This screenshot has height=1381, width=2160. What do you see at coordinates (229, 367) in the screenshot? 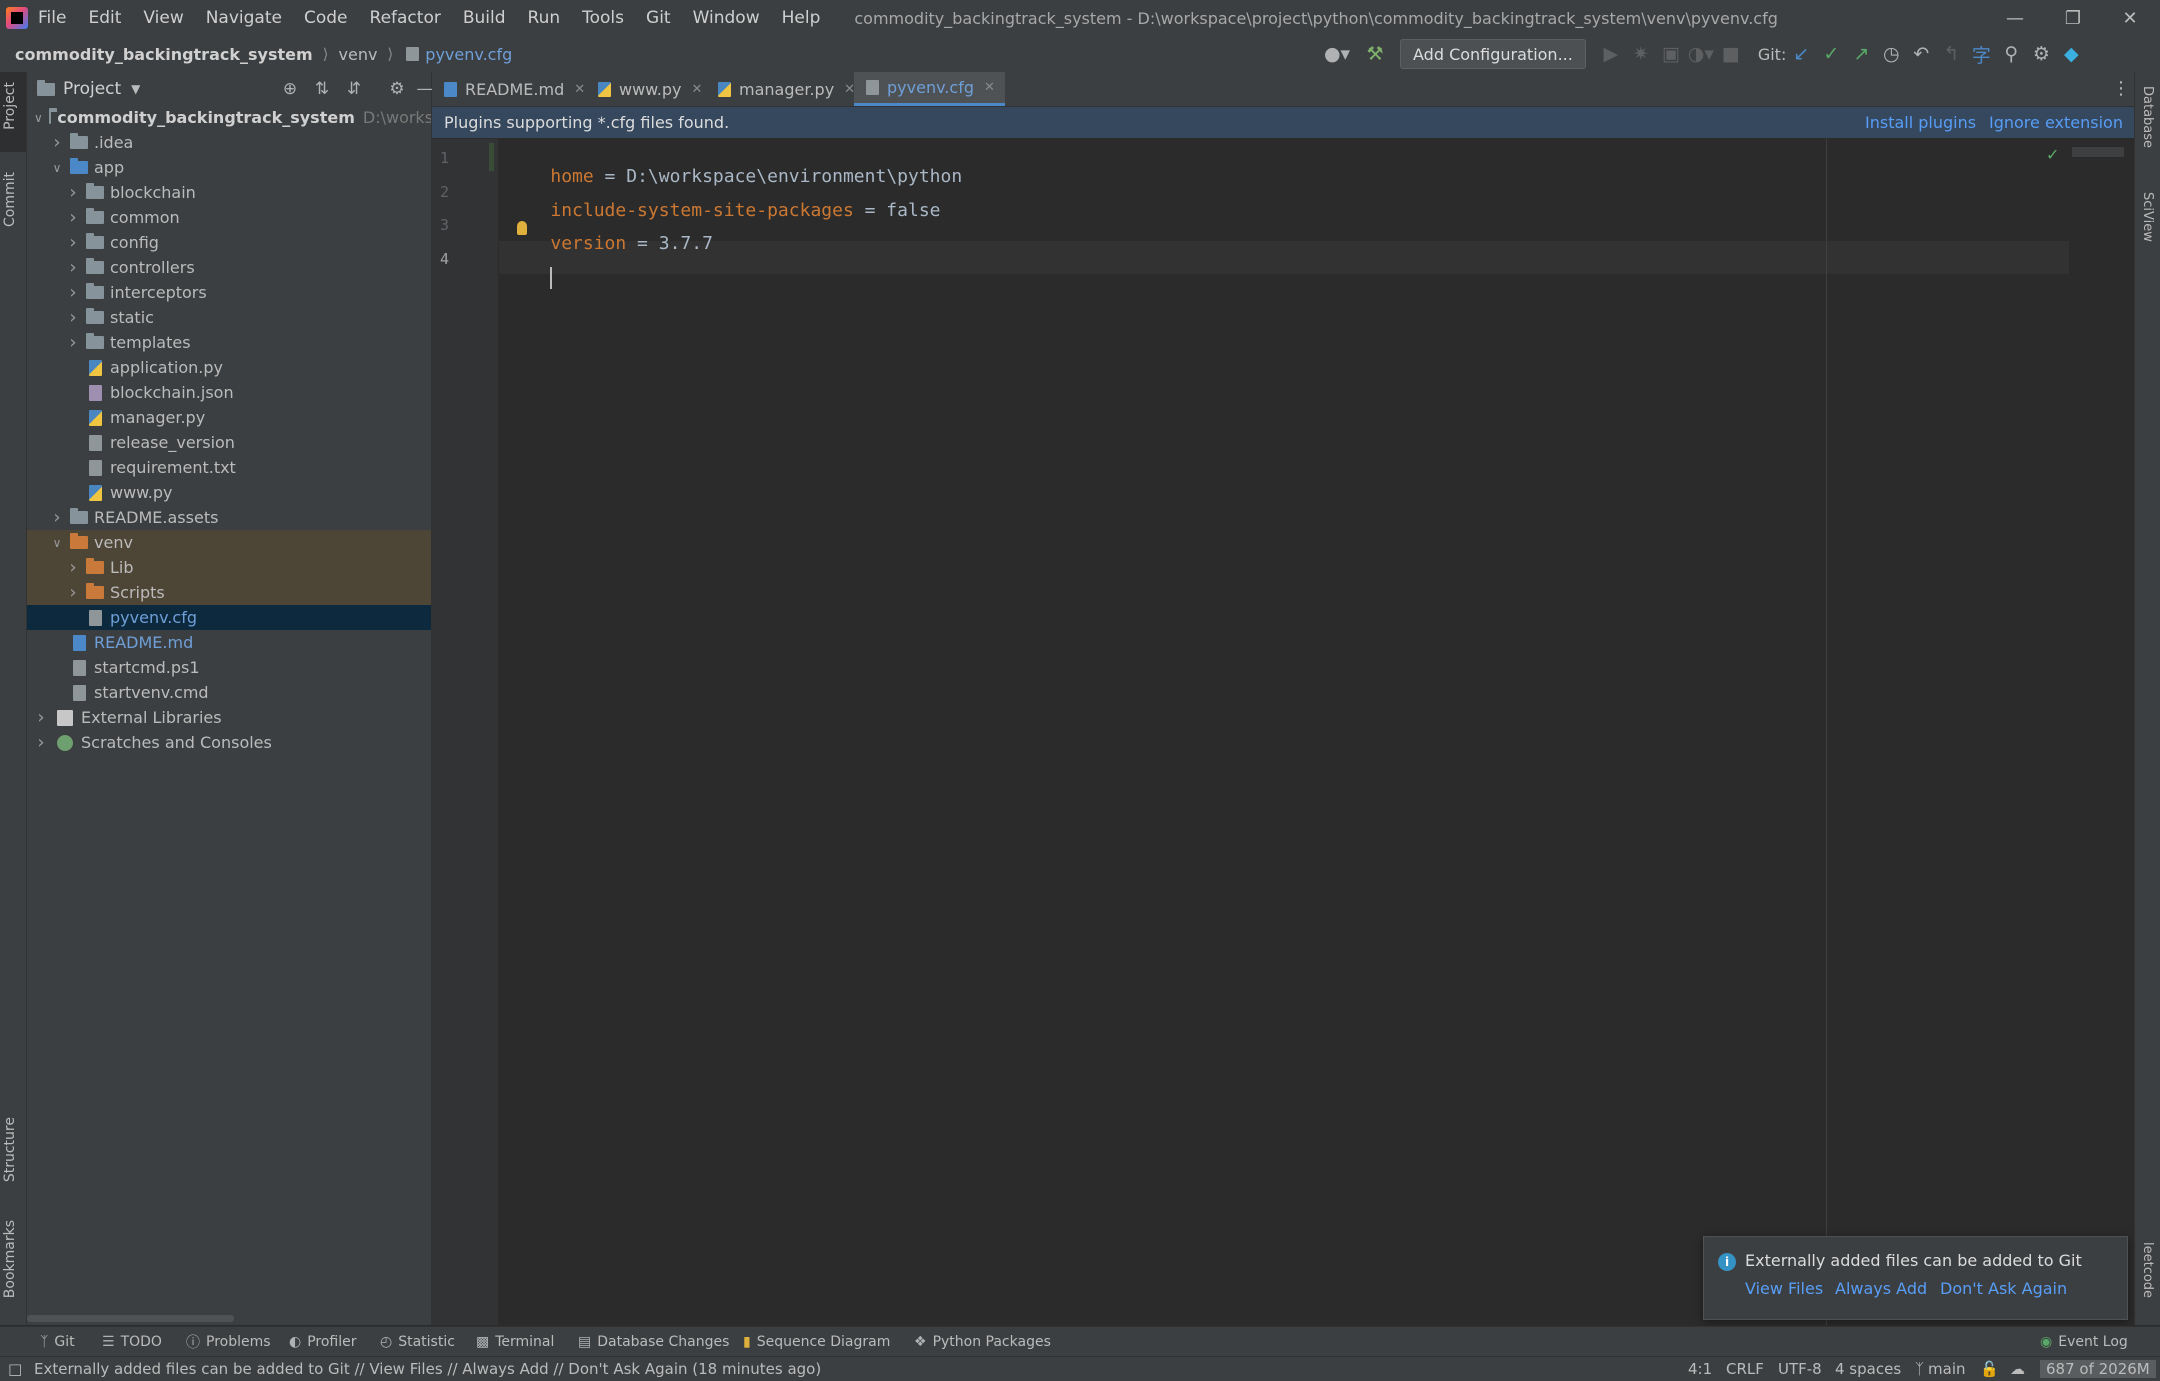
I see `tree-item: application.py` at bounding box center [229, 367].